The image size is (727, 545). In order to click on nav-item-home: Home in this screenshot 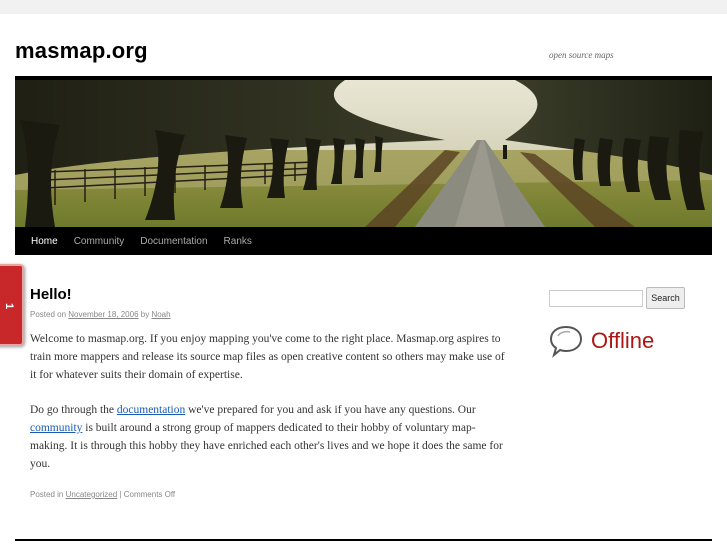, I will do `click(44, 241)`.